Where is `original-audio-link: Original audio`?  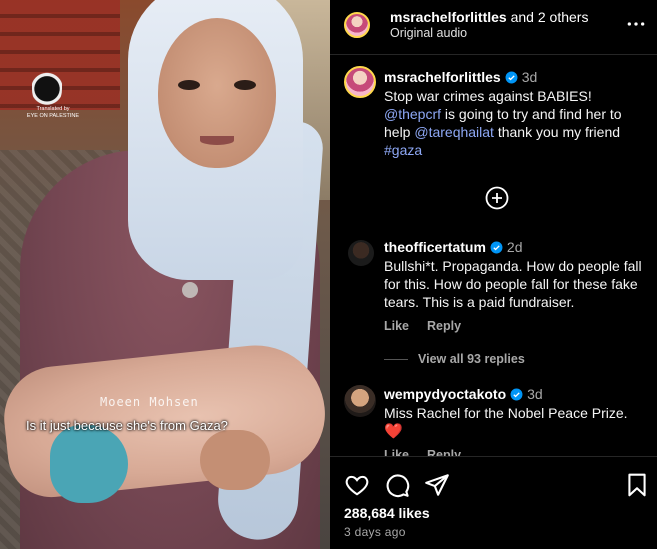 original-audio-link: Original audio is located at coordinates (428, 33).